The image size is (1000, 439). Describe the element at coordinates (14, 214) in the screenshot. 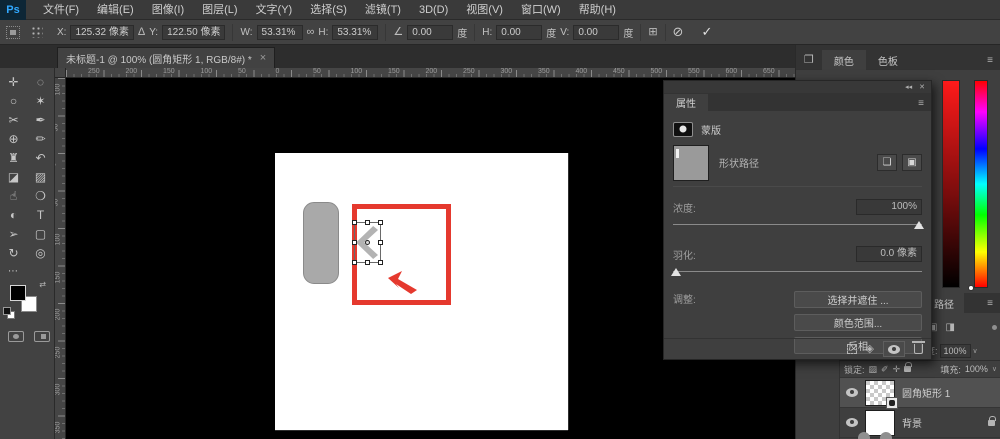

I see `dodge-tool: ◐` at that location.